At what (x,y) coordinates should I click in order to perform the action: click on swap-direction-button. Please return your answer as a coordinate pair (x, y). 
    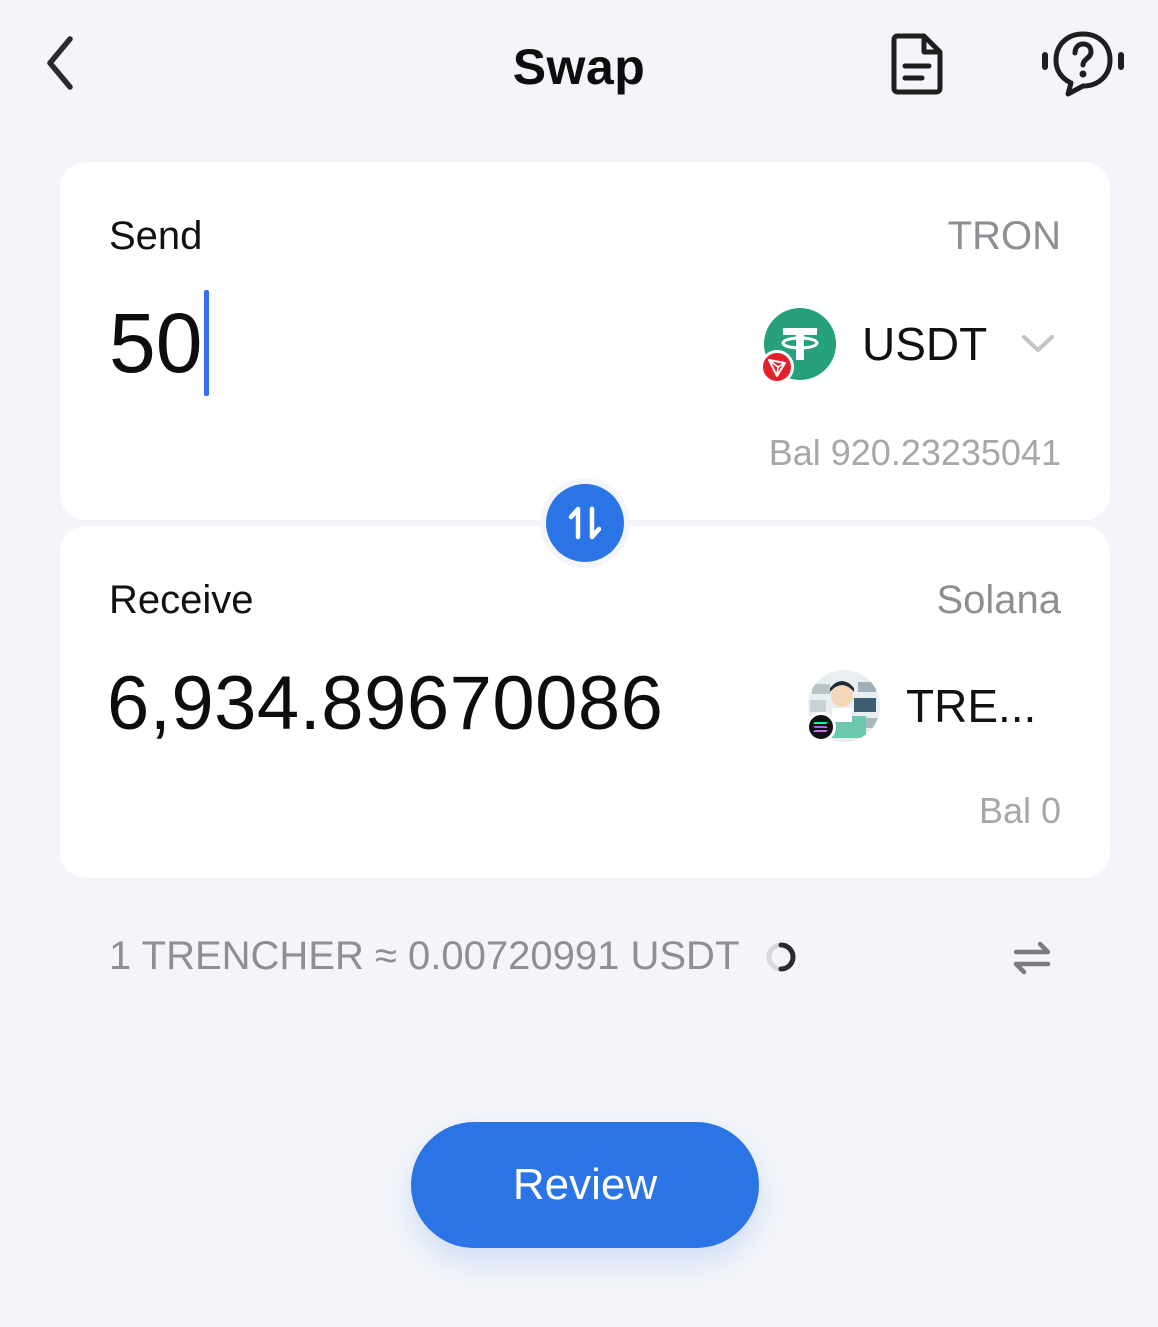
    Looking at the image, I should click on (585, 523).